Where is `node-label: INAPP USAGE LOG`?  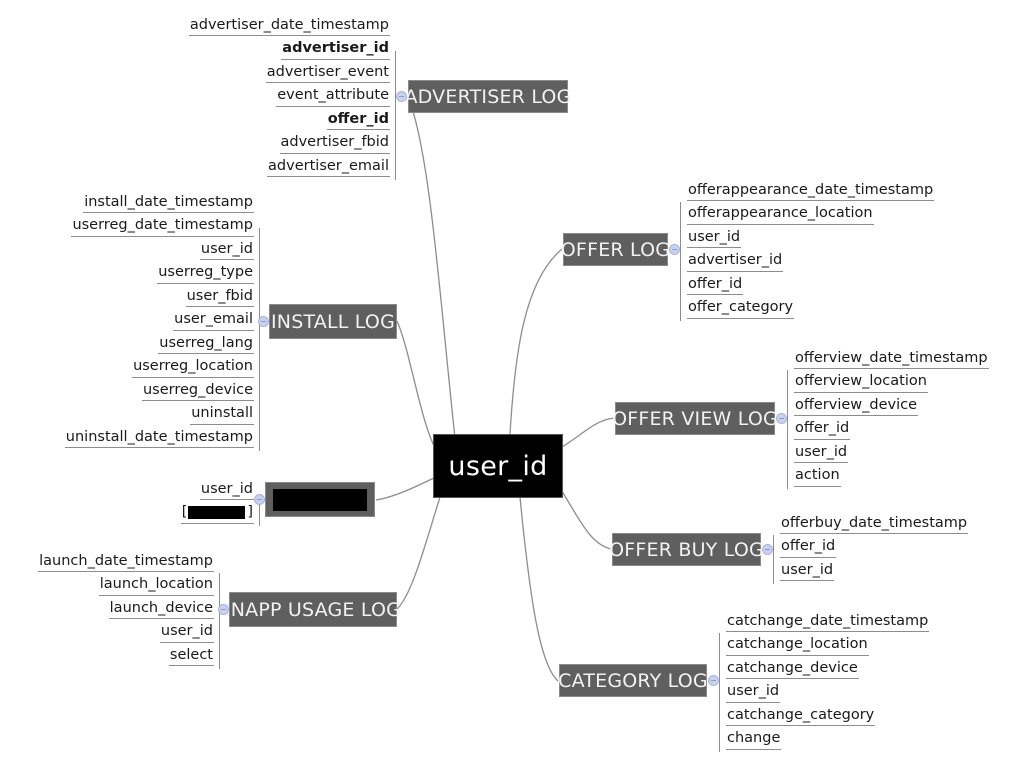 node-label: INAPP USAGE LOG is located at coordinates (313, 609).